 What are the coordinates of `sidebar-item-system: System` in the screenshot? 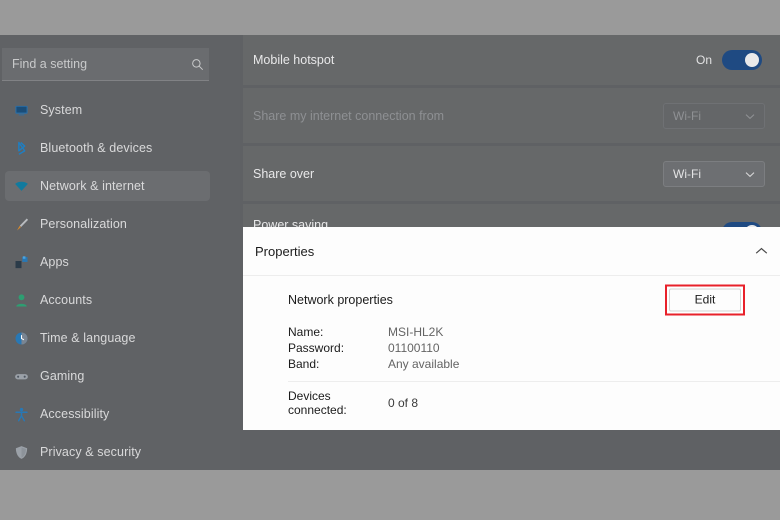 It's located at (107, 110).